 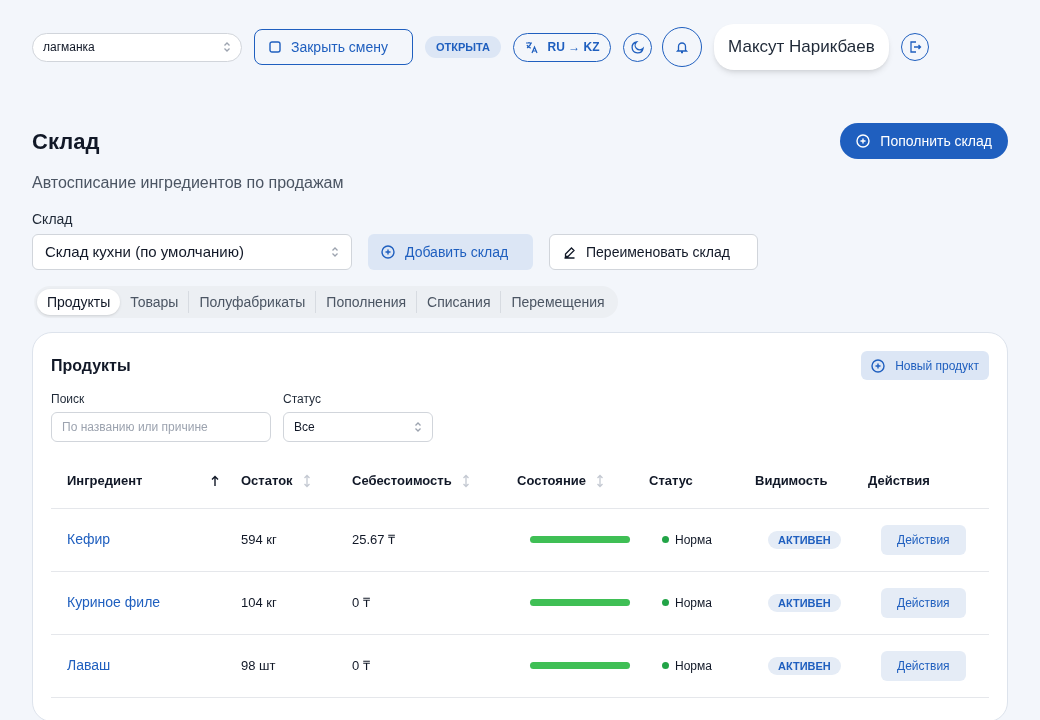 I want to click on close-shift-button: Закрыть смену, so click(x=333, y=47).